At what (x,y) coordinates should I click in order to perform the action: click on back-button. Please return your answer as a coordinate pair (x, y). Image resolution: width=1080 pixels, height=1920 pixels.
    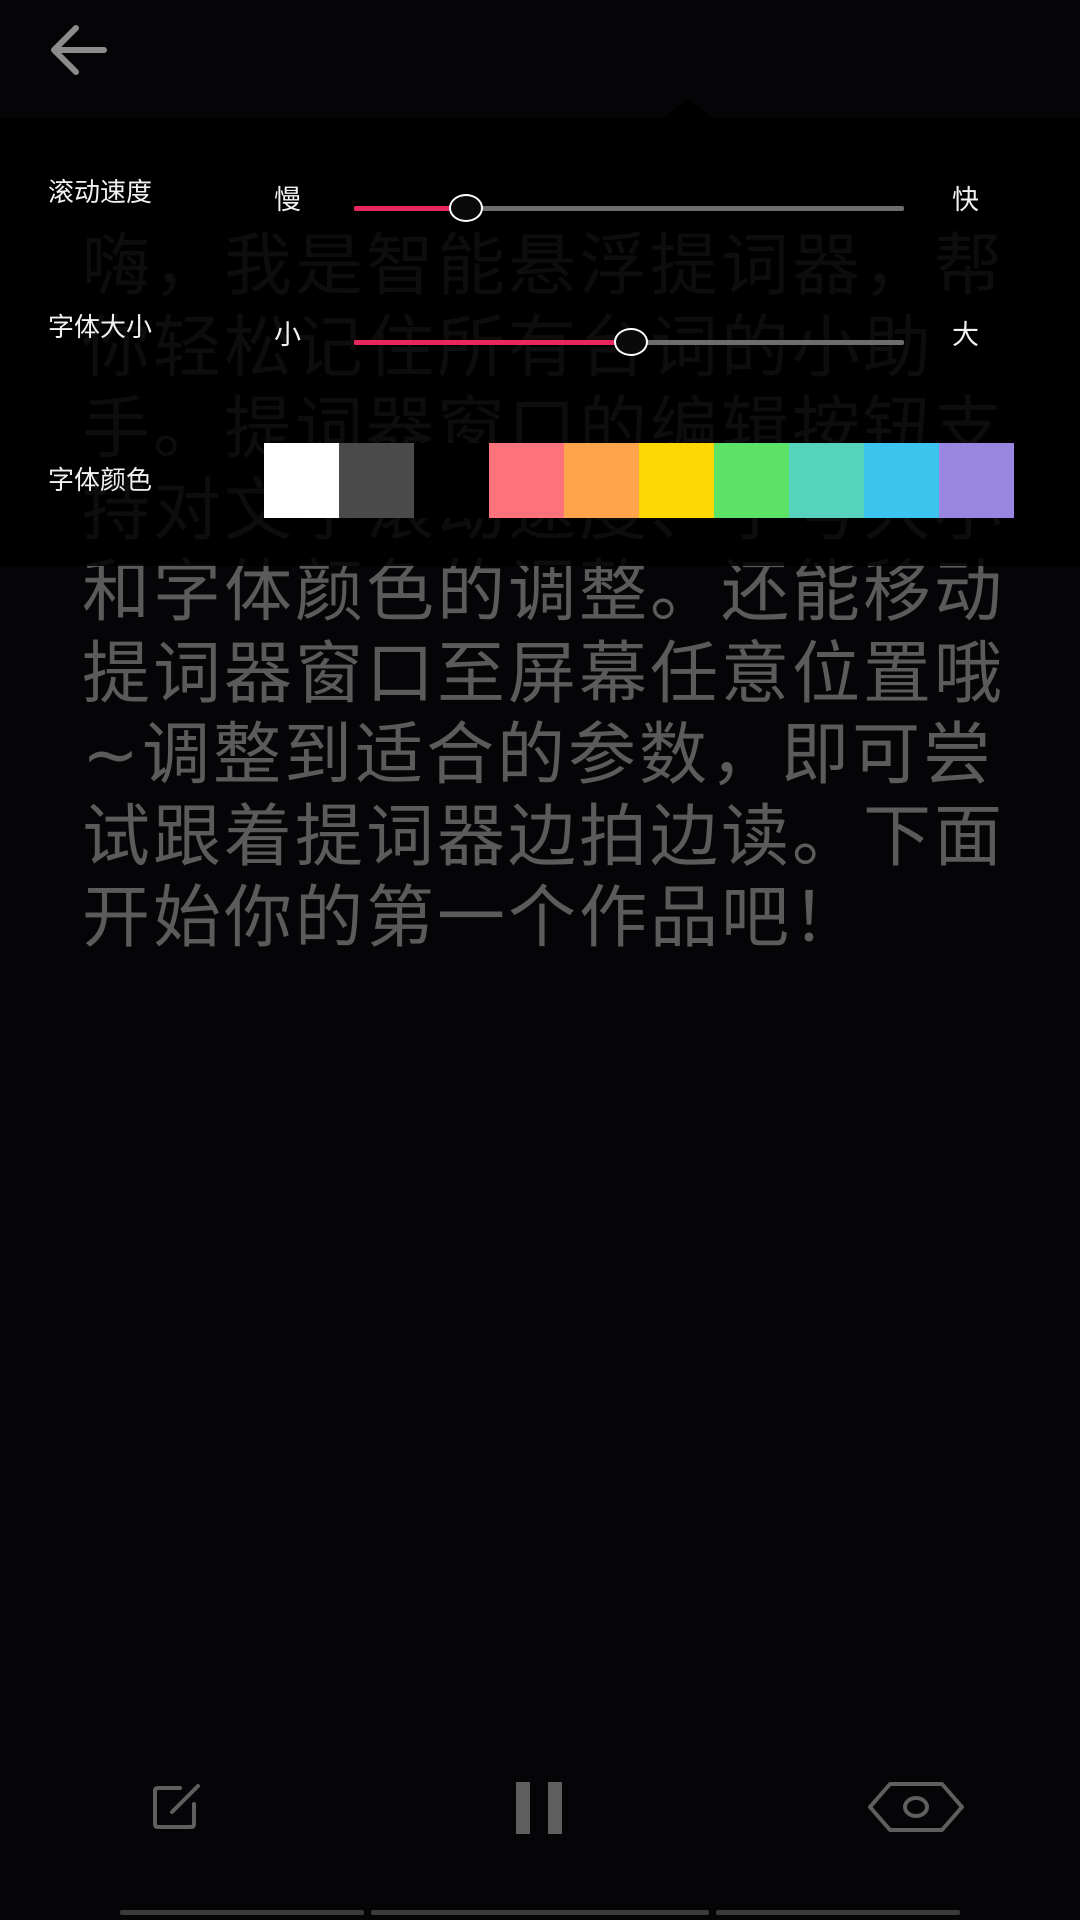
    Looking at the image, I should click on (80, 50).